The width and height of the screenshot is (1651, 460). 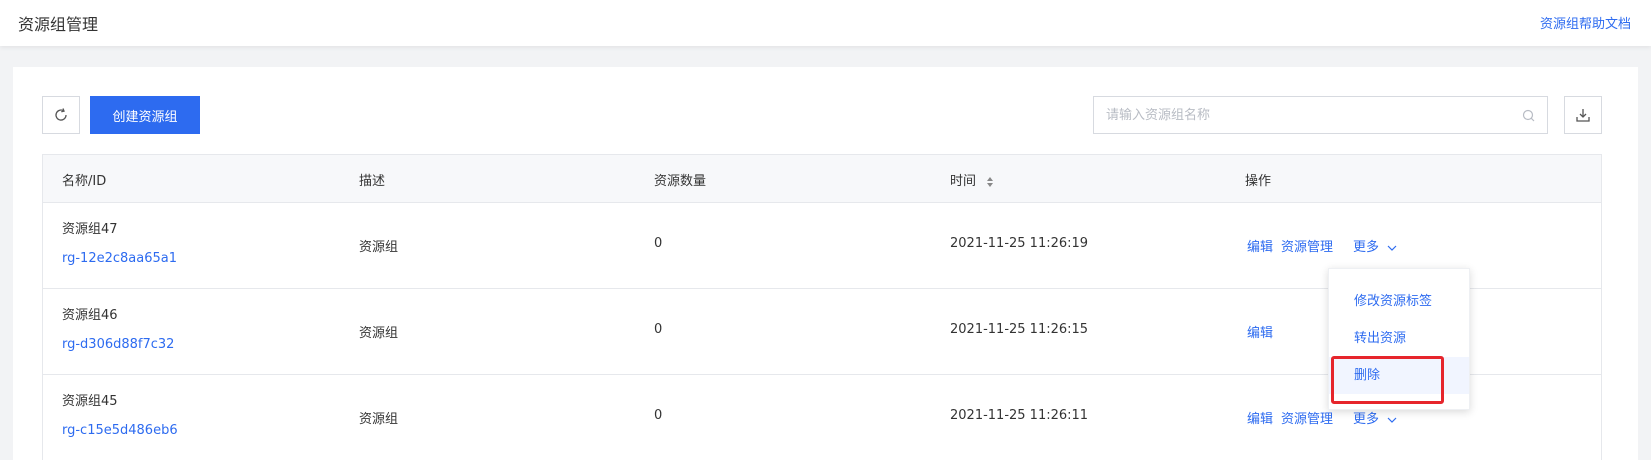 I want to click on row-time: 2021-11-25 11:26:11, so click(x=1019, y=415).